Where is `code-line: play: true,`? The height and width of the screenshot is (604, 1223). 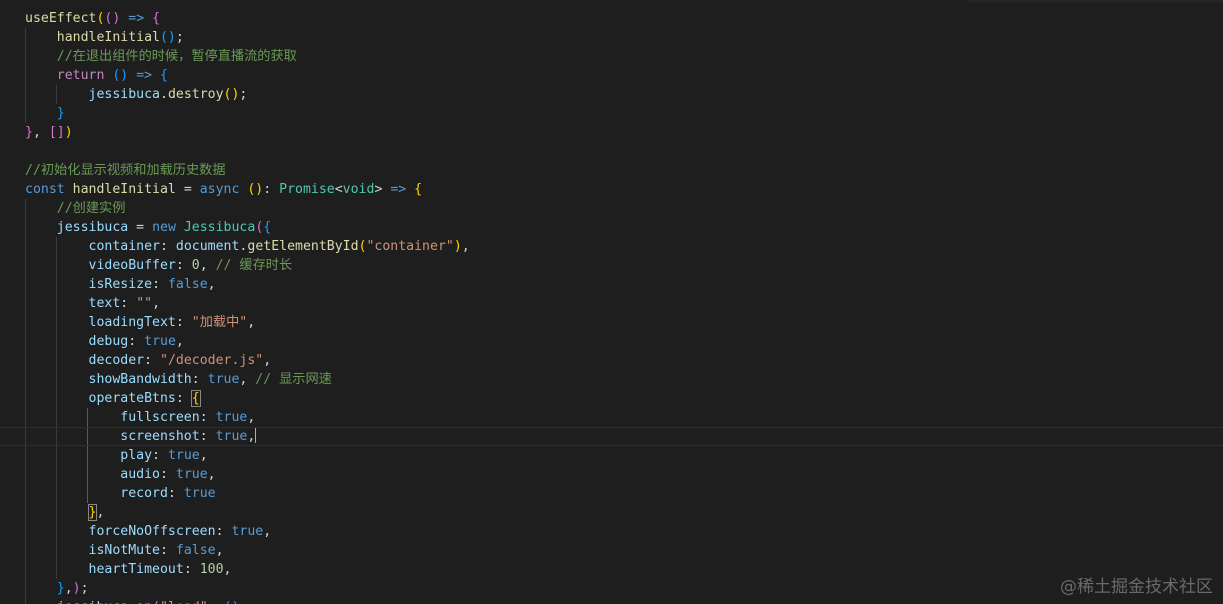
code-line: play: true, is located at coordinates (611, 455).